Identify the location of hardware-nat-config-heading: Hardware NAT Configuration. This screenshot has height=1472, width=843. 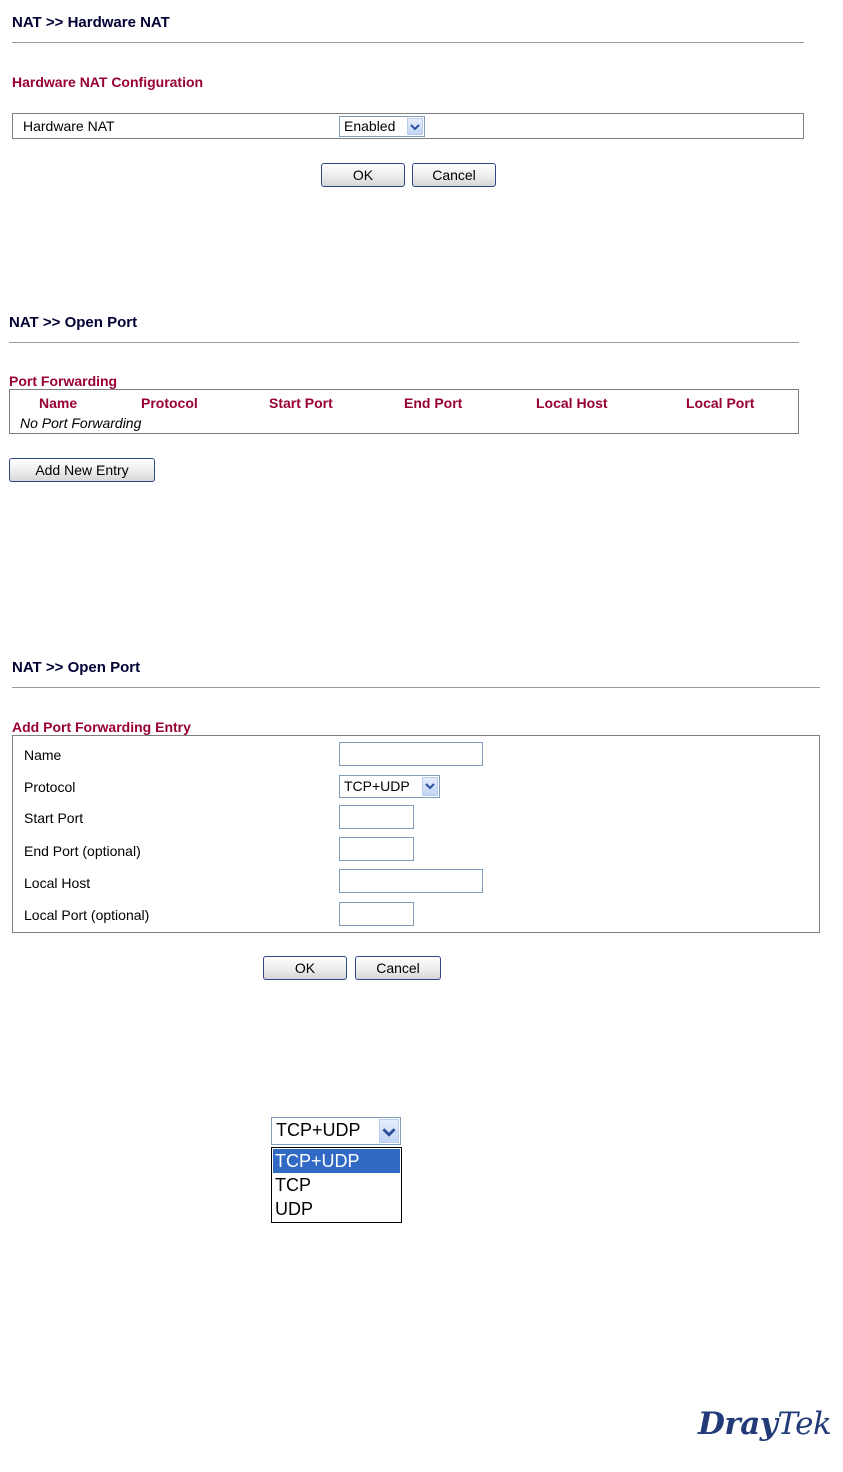
(108, 82).